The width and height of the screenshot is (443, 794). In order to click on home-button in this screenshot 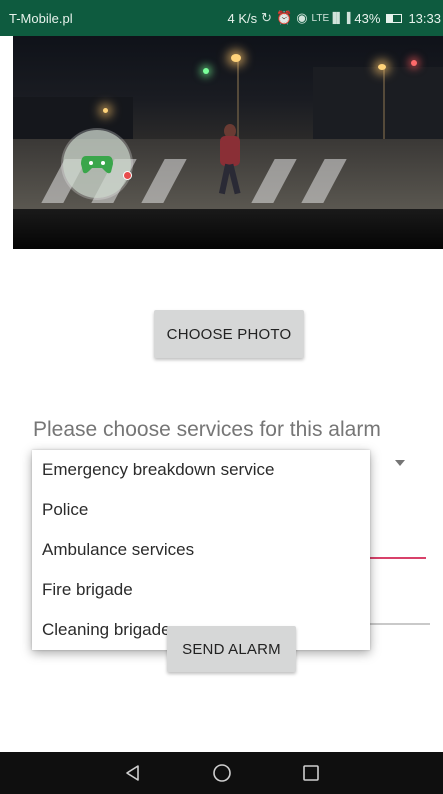, I will do `click(222, 773)`.